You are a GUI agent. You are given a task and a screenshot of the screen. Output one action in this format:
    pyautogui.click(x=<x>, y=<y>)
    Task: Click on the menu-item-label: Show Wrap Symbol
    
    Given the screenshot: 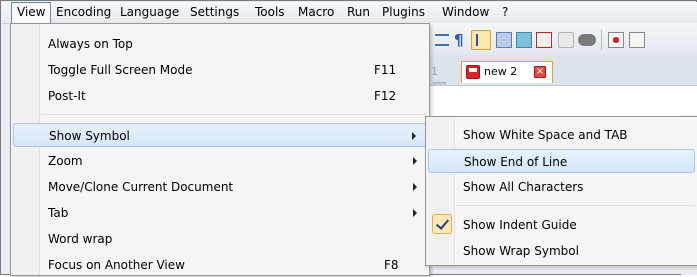 What is the action you would take?
    pyautogui.click(x=521, y=251)
    